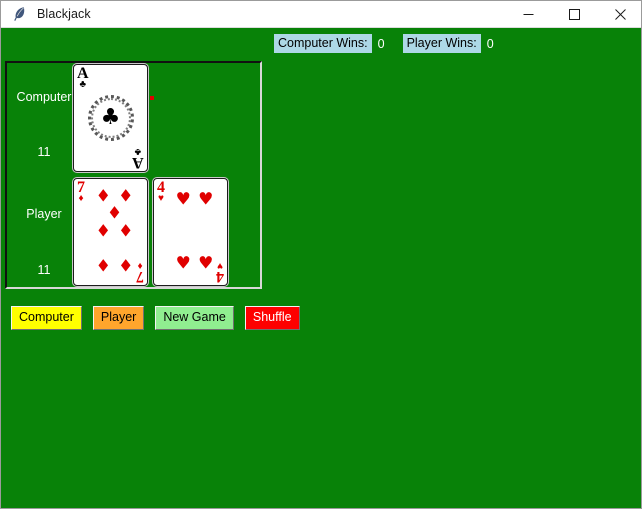  I want to click on player-hit-button: Player, so click(118, 318).